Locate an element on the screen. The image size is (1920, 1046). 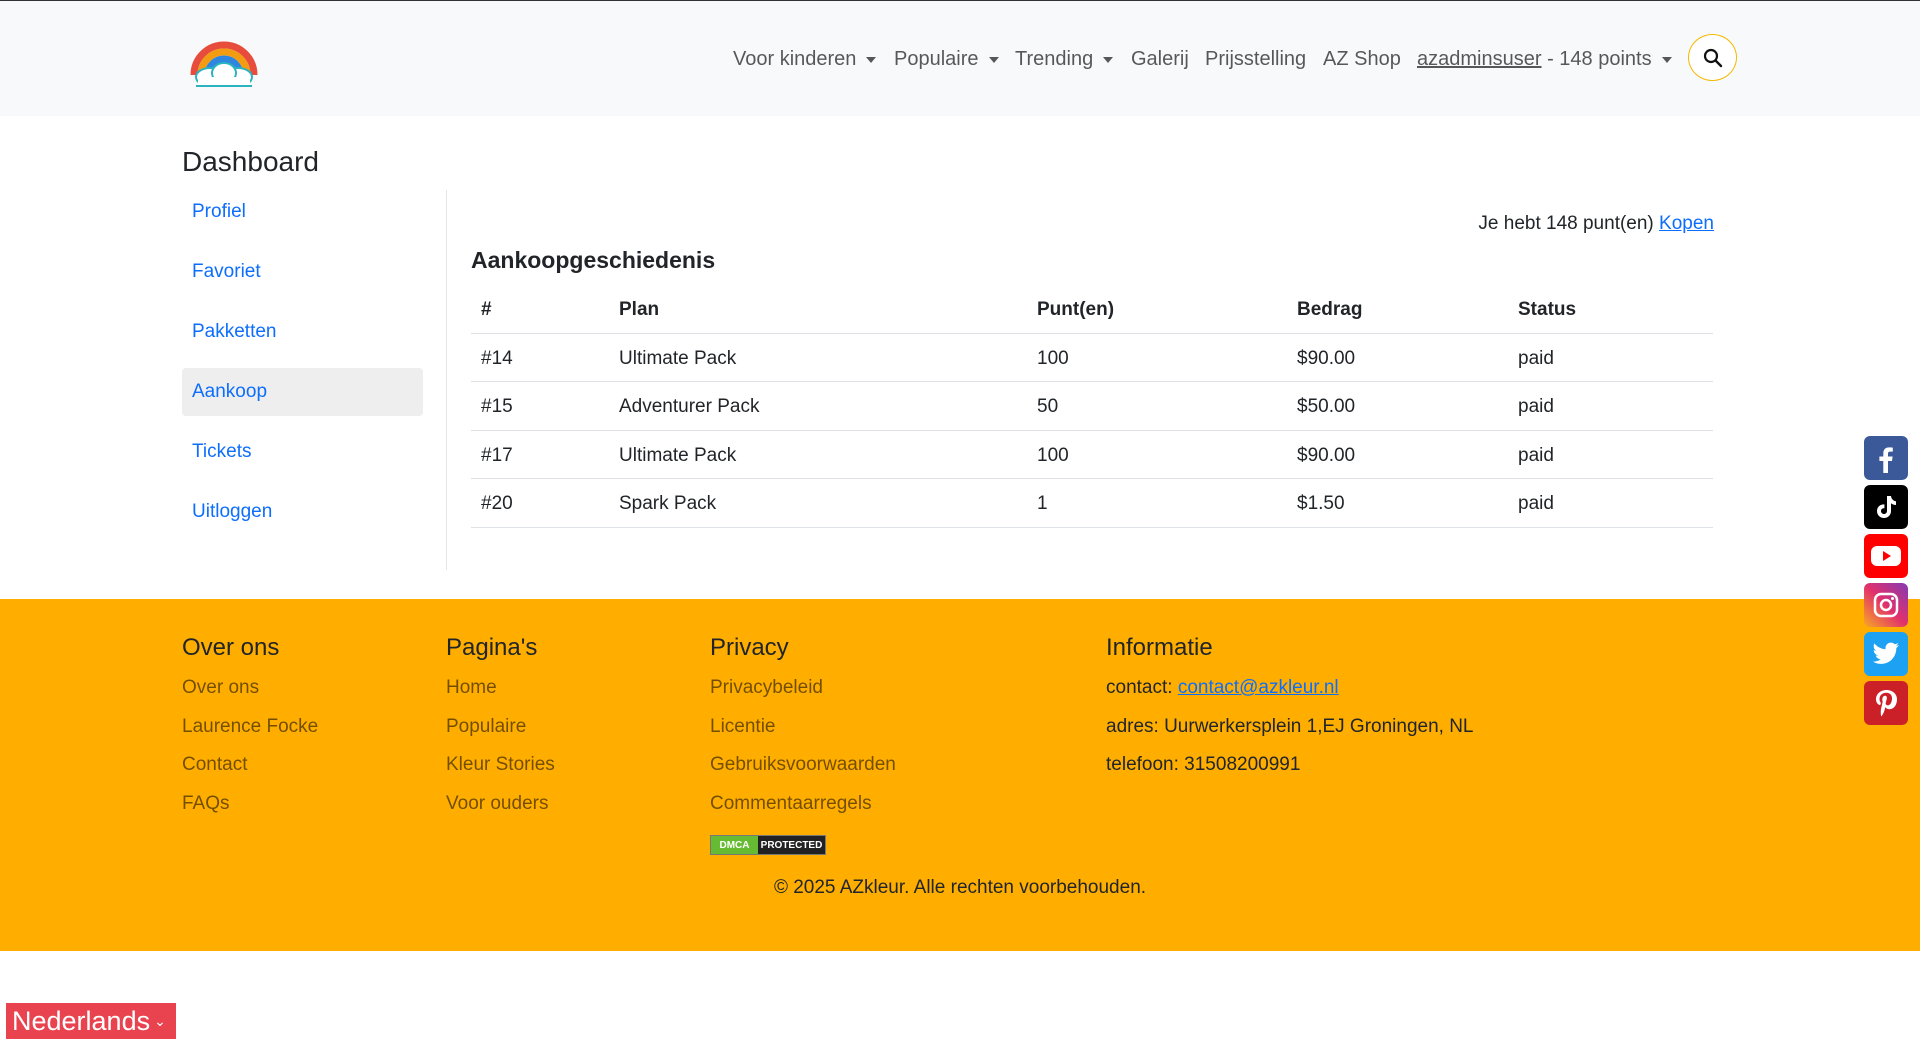
instagram-icon is located at coordinates (1886, 605).